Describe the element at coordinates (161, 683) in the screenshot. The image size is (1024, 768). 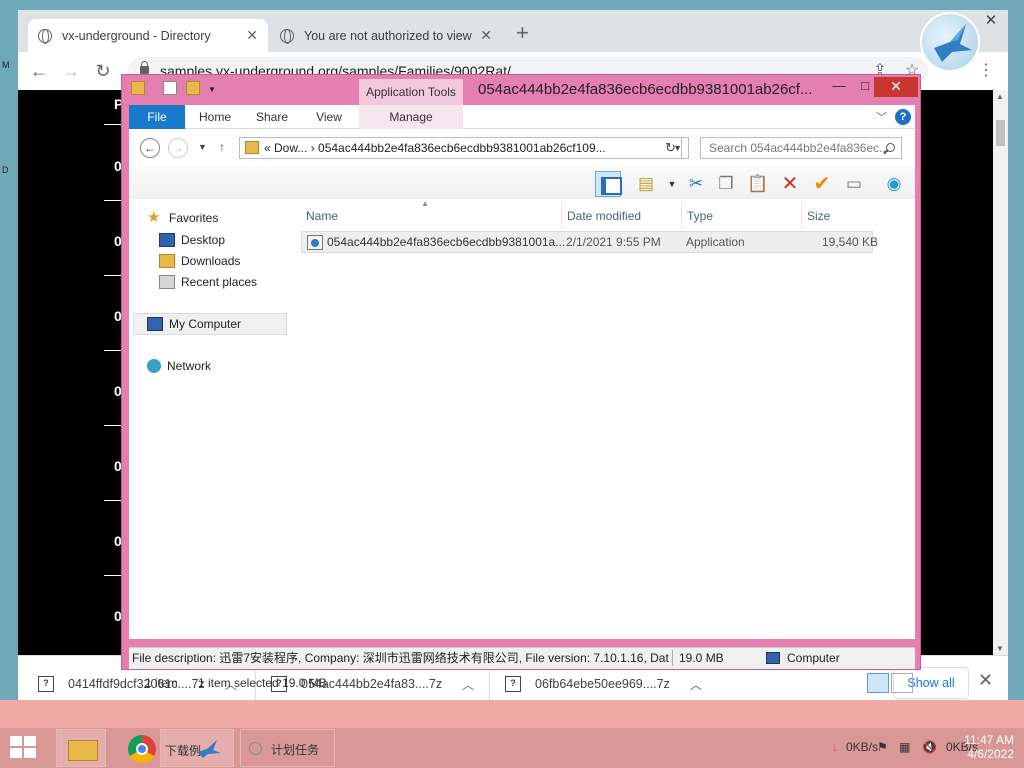
I see `item-count: 1 item` at that location.